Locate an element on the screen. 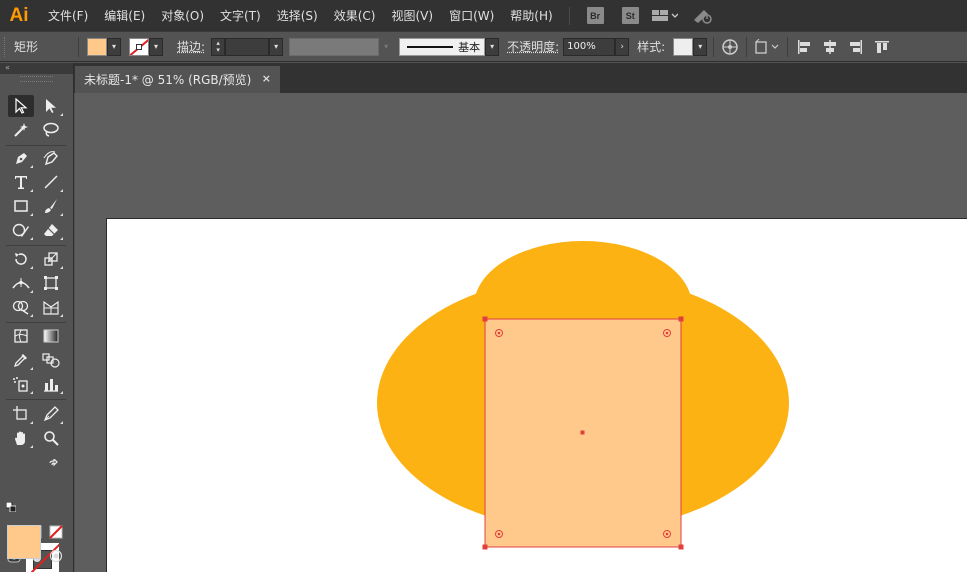 This screenshot has height=572, width=967. menu-select: 选择(S) is located at coordinates (297, 15).